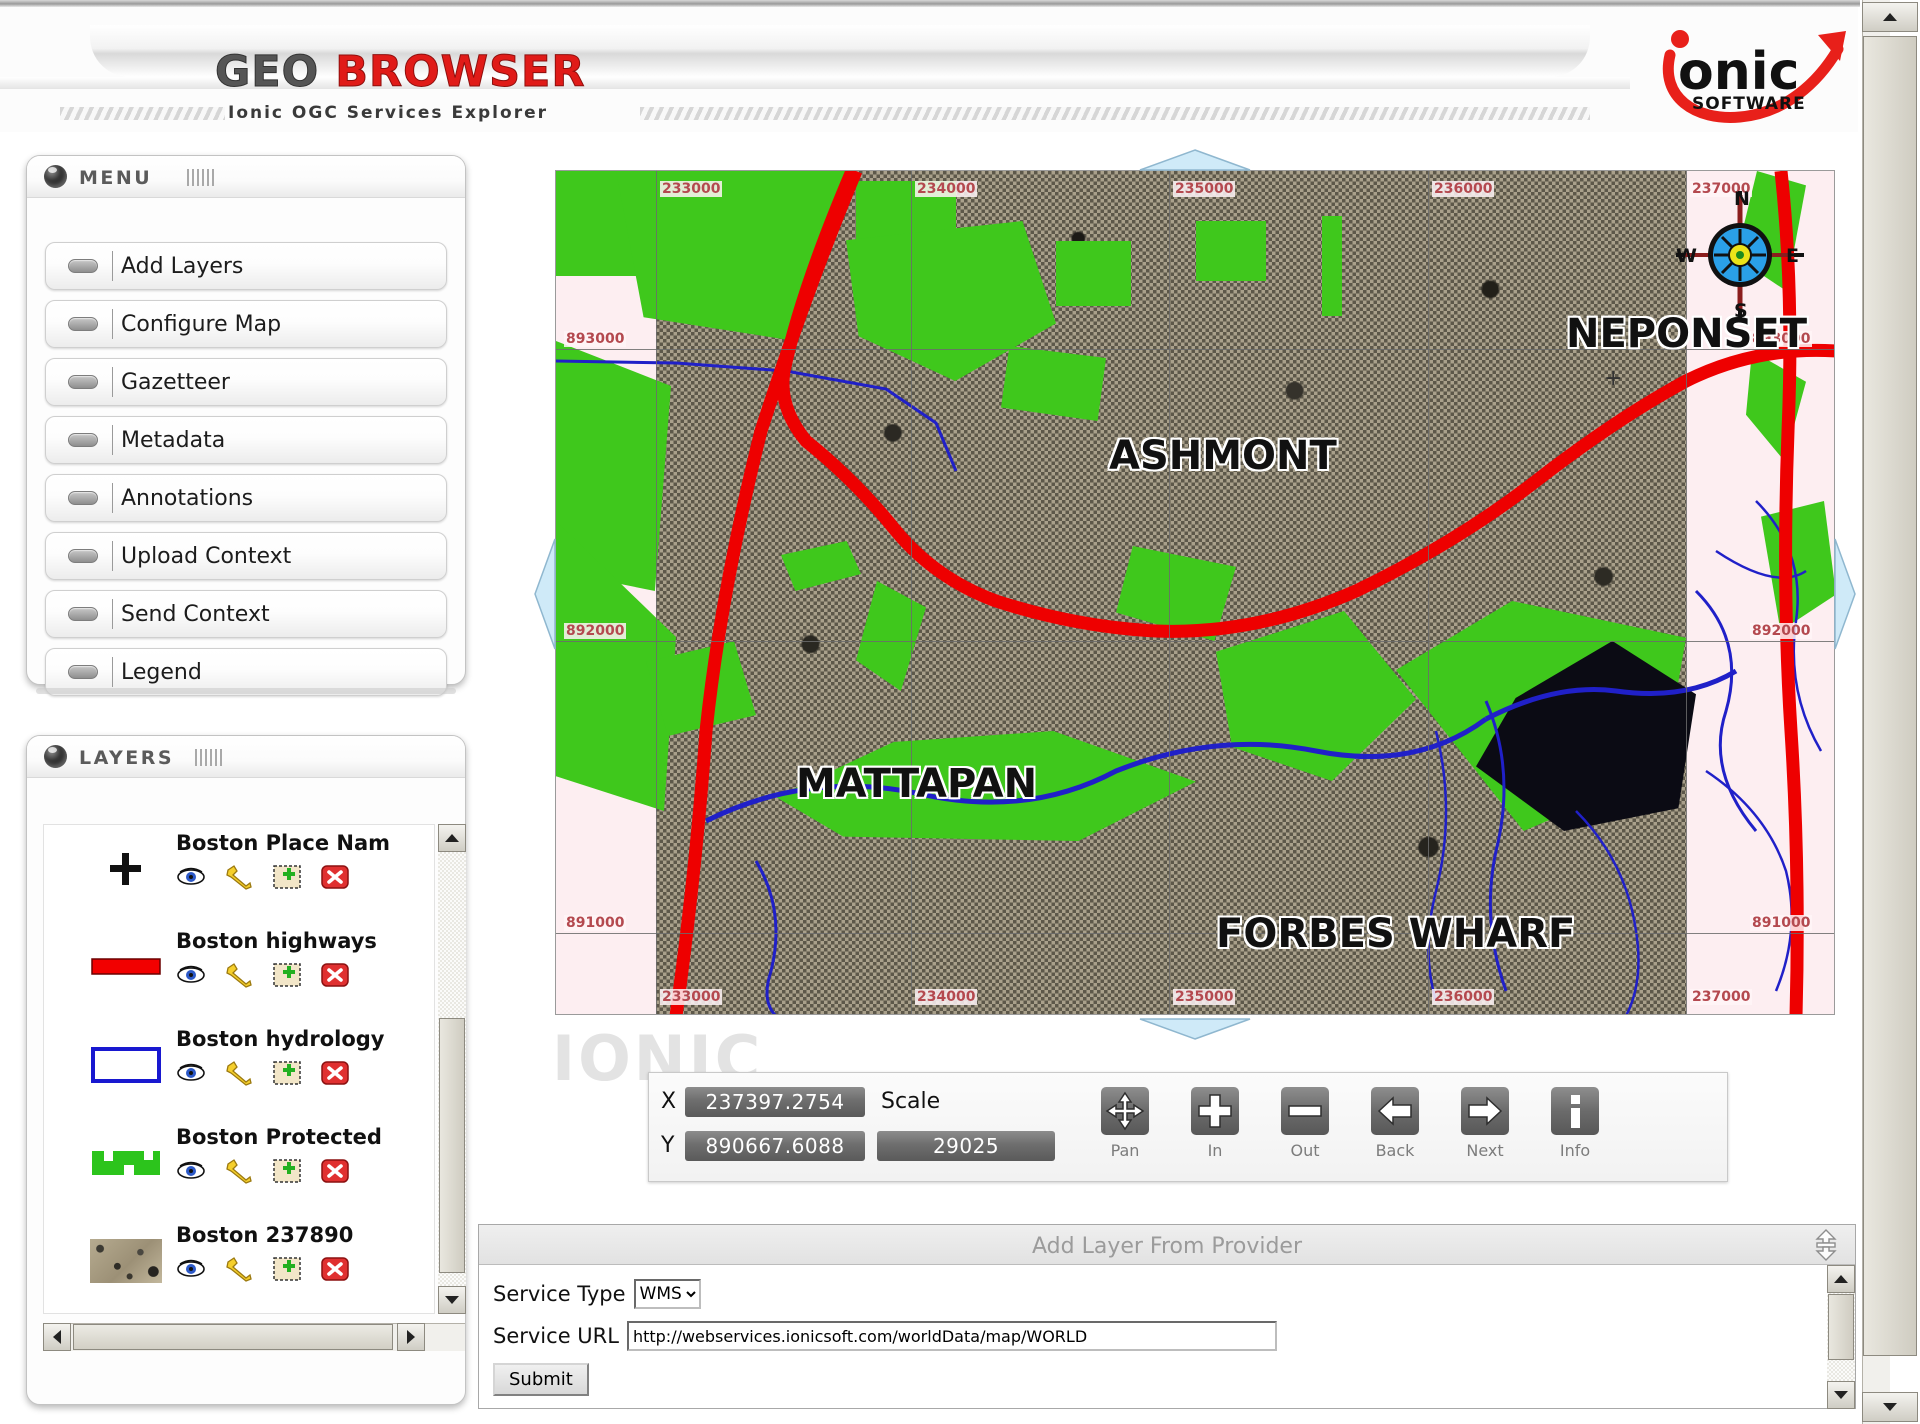  I want to click on chevron-right-icon, so click(411, 1337).